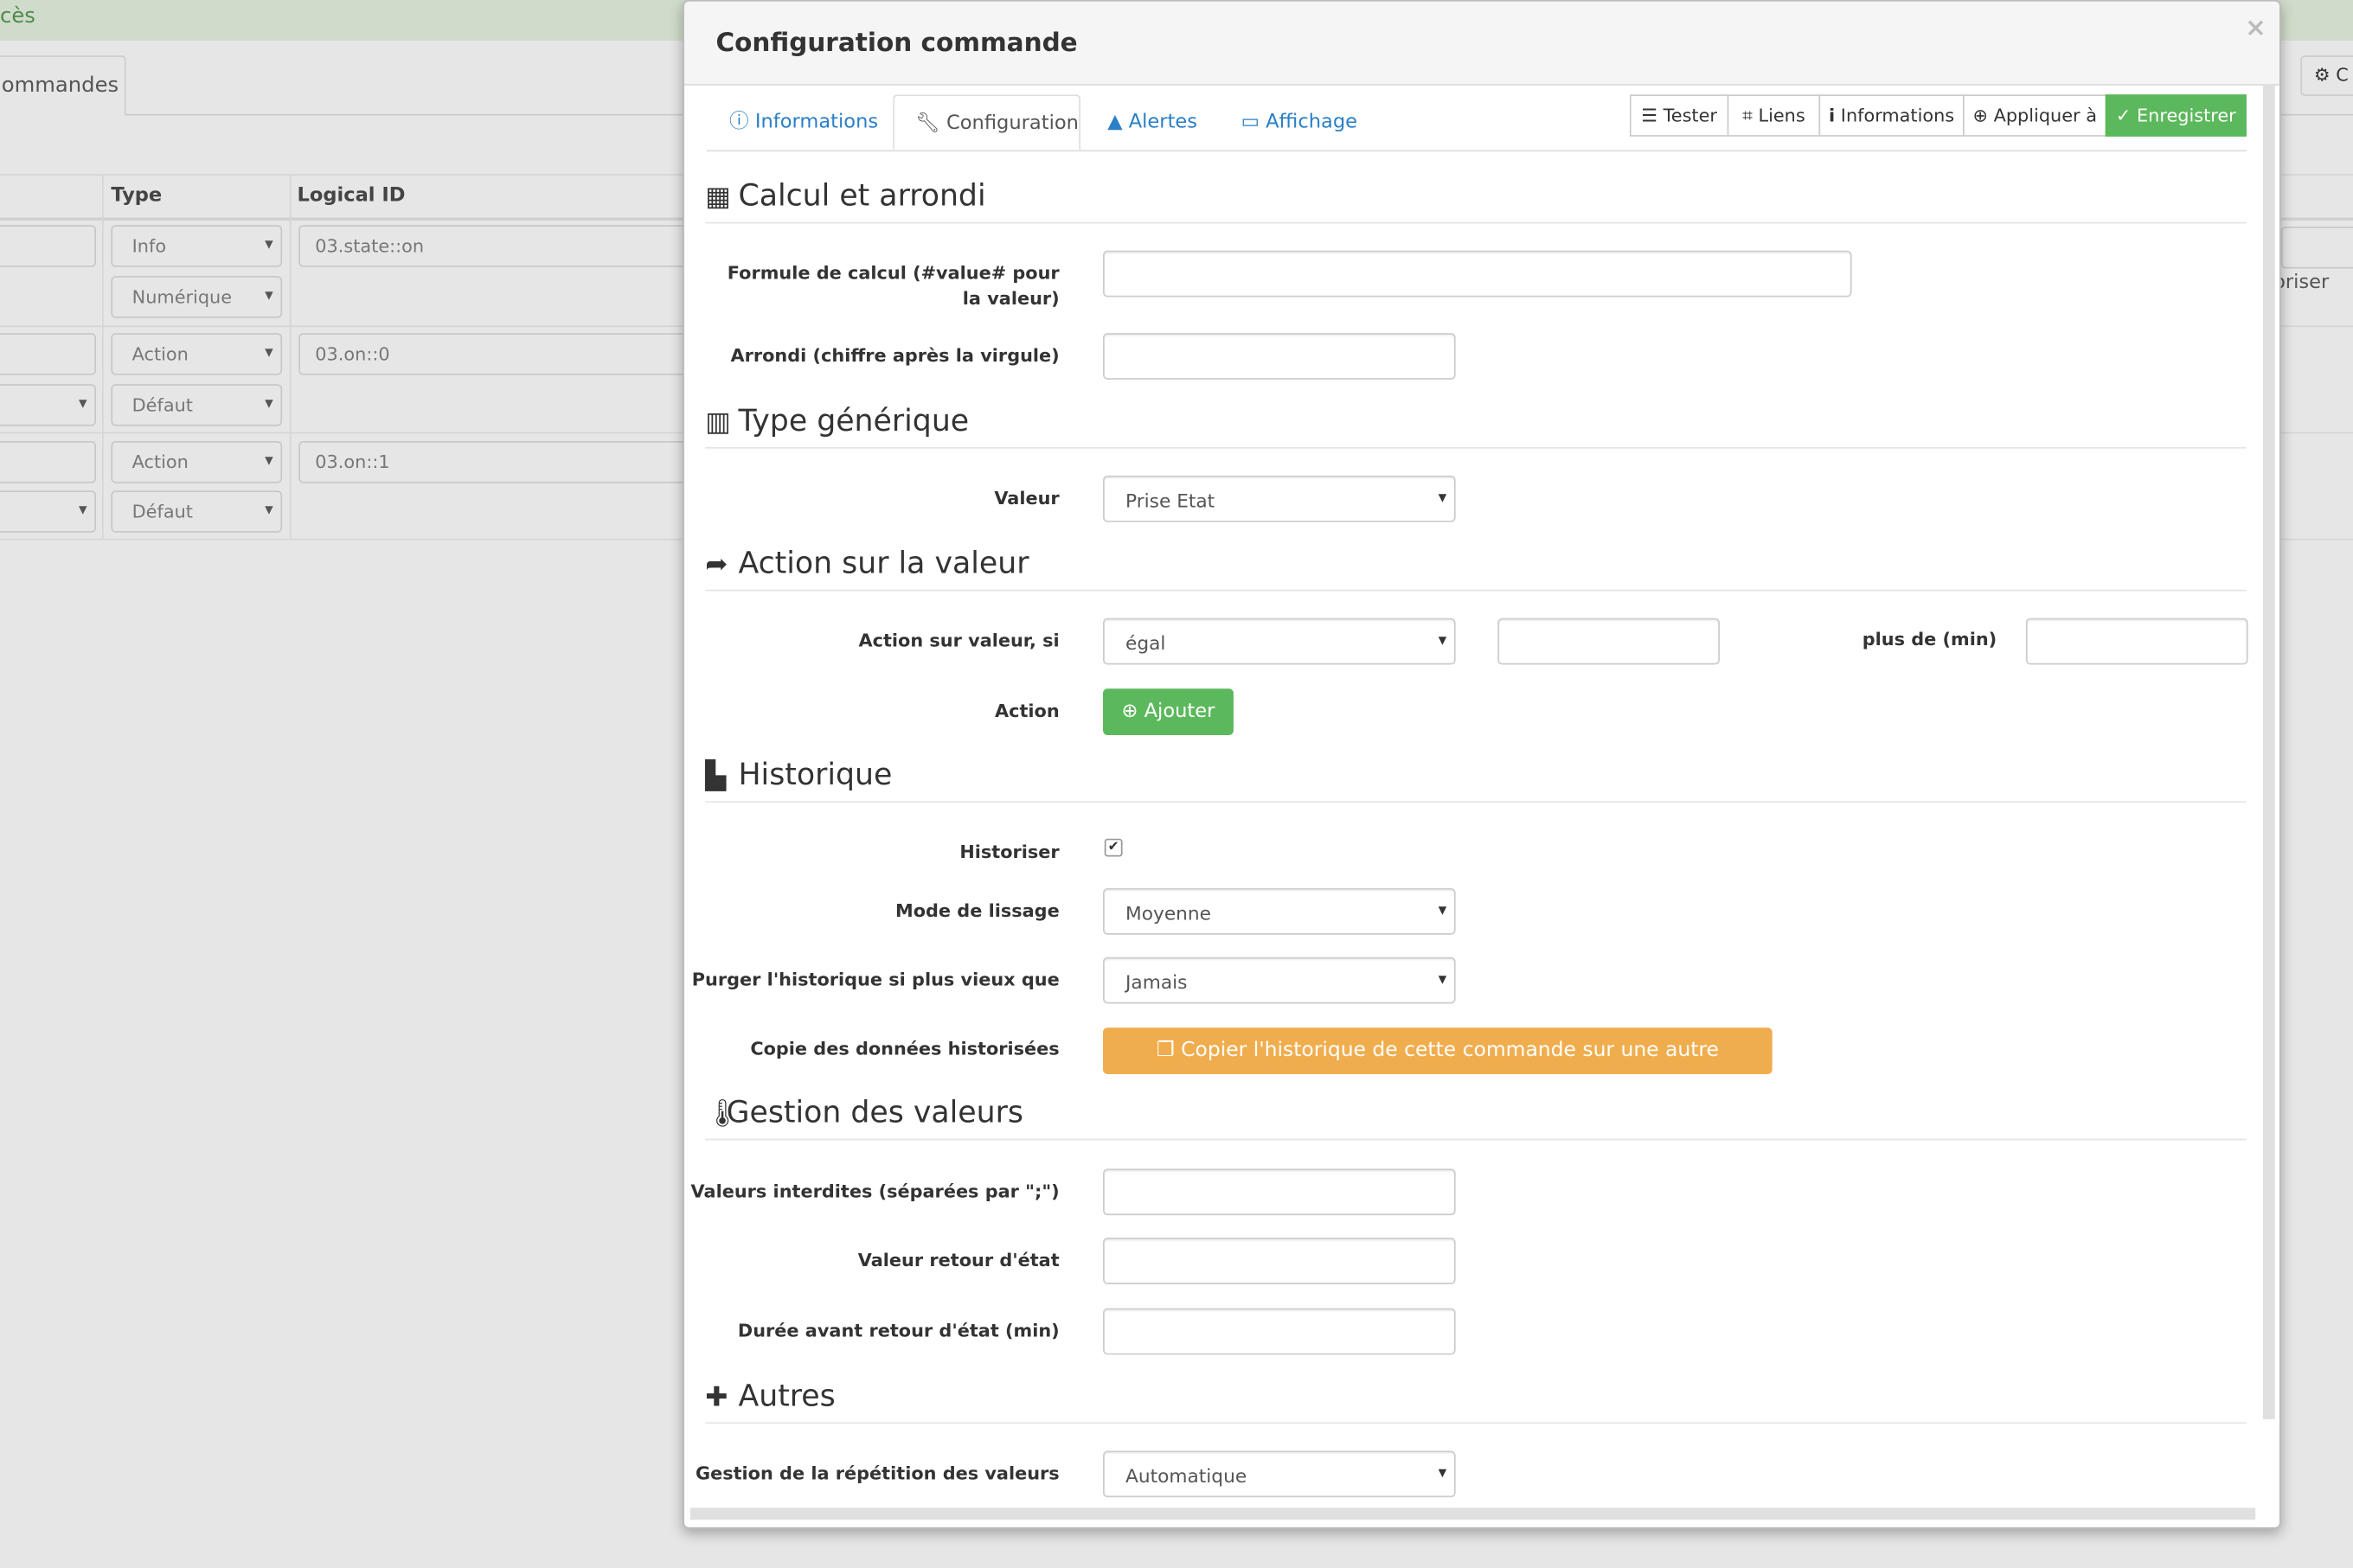  I want to click on action-si-label: Action sur valeur, si, so click(959, 640).